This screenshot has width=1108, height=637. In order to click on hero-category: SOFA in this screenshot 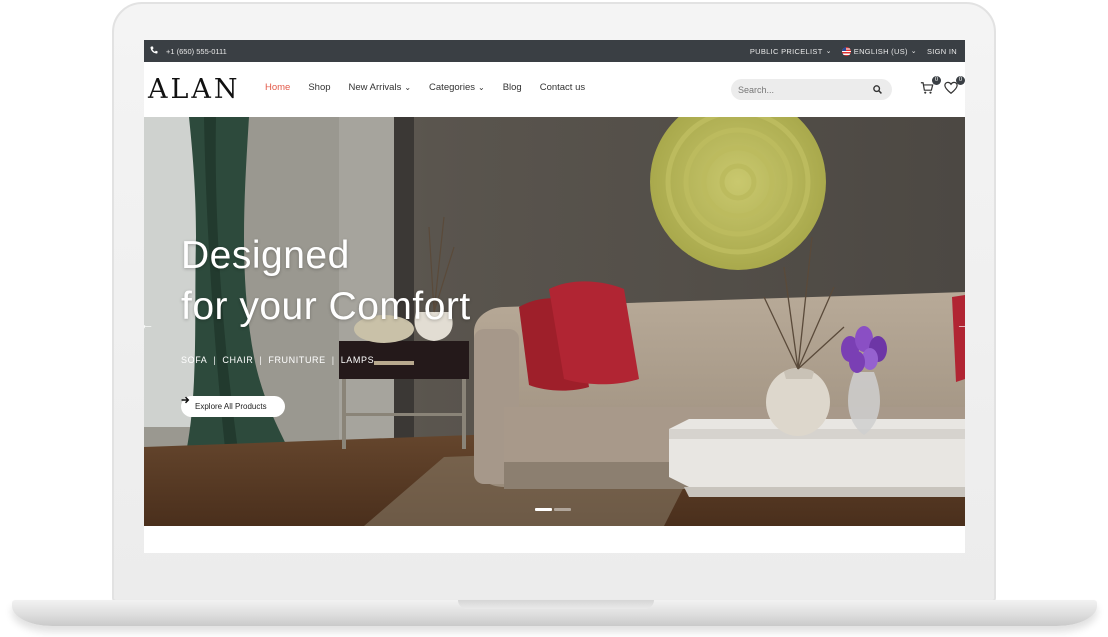, I will do `click(194, 360)`.